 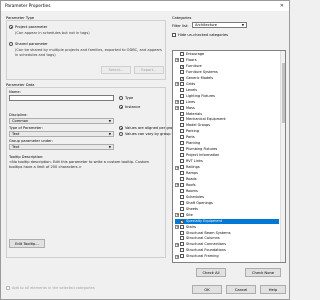 I want to click on category-item: Rooms, so click(x=227, y=191).